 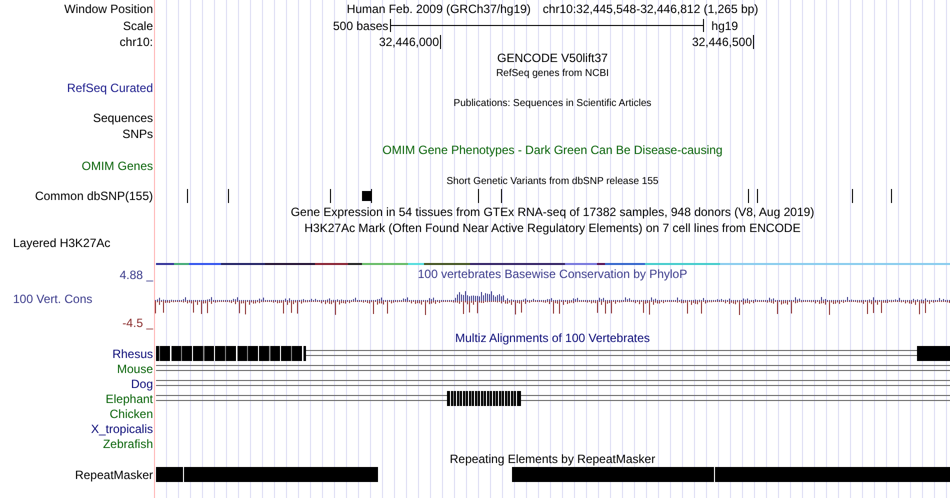 What do you see at coordinates (552, 212) in the screenshot?
I see `track-title: Gene Expression in 54 tissues from GTEx RNA-seq of 17382 samples, 948 donors (V8, Aug 2019)` at bounding box center [552, 212].